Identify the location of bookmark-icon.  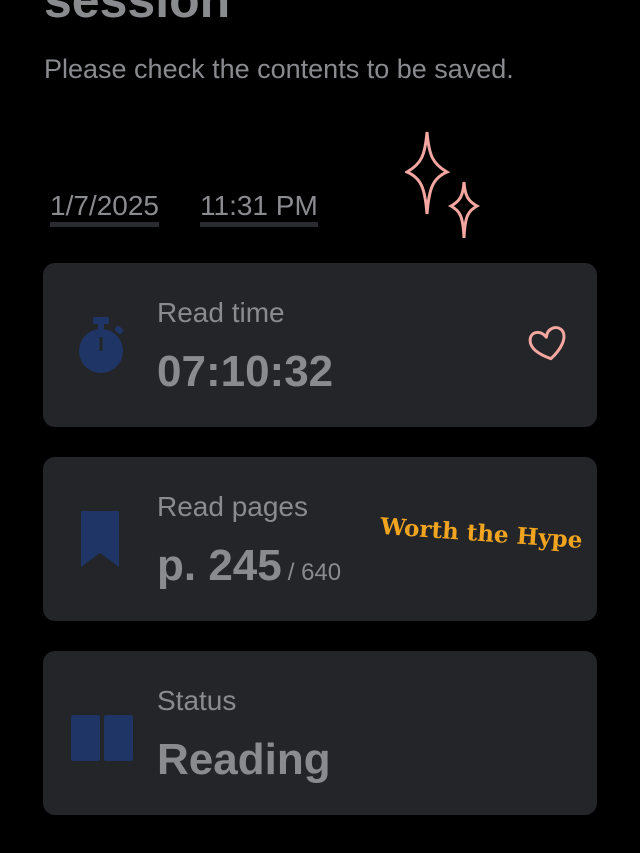
(100, 539).